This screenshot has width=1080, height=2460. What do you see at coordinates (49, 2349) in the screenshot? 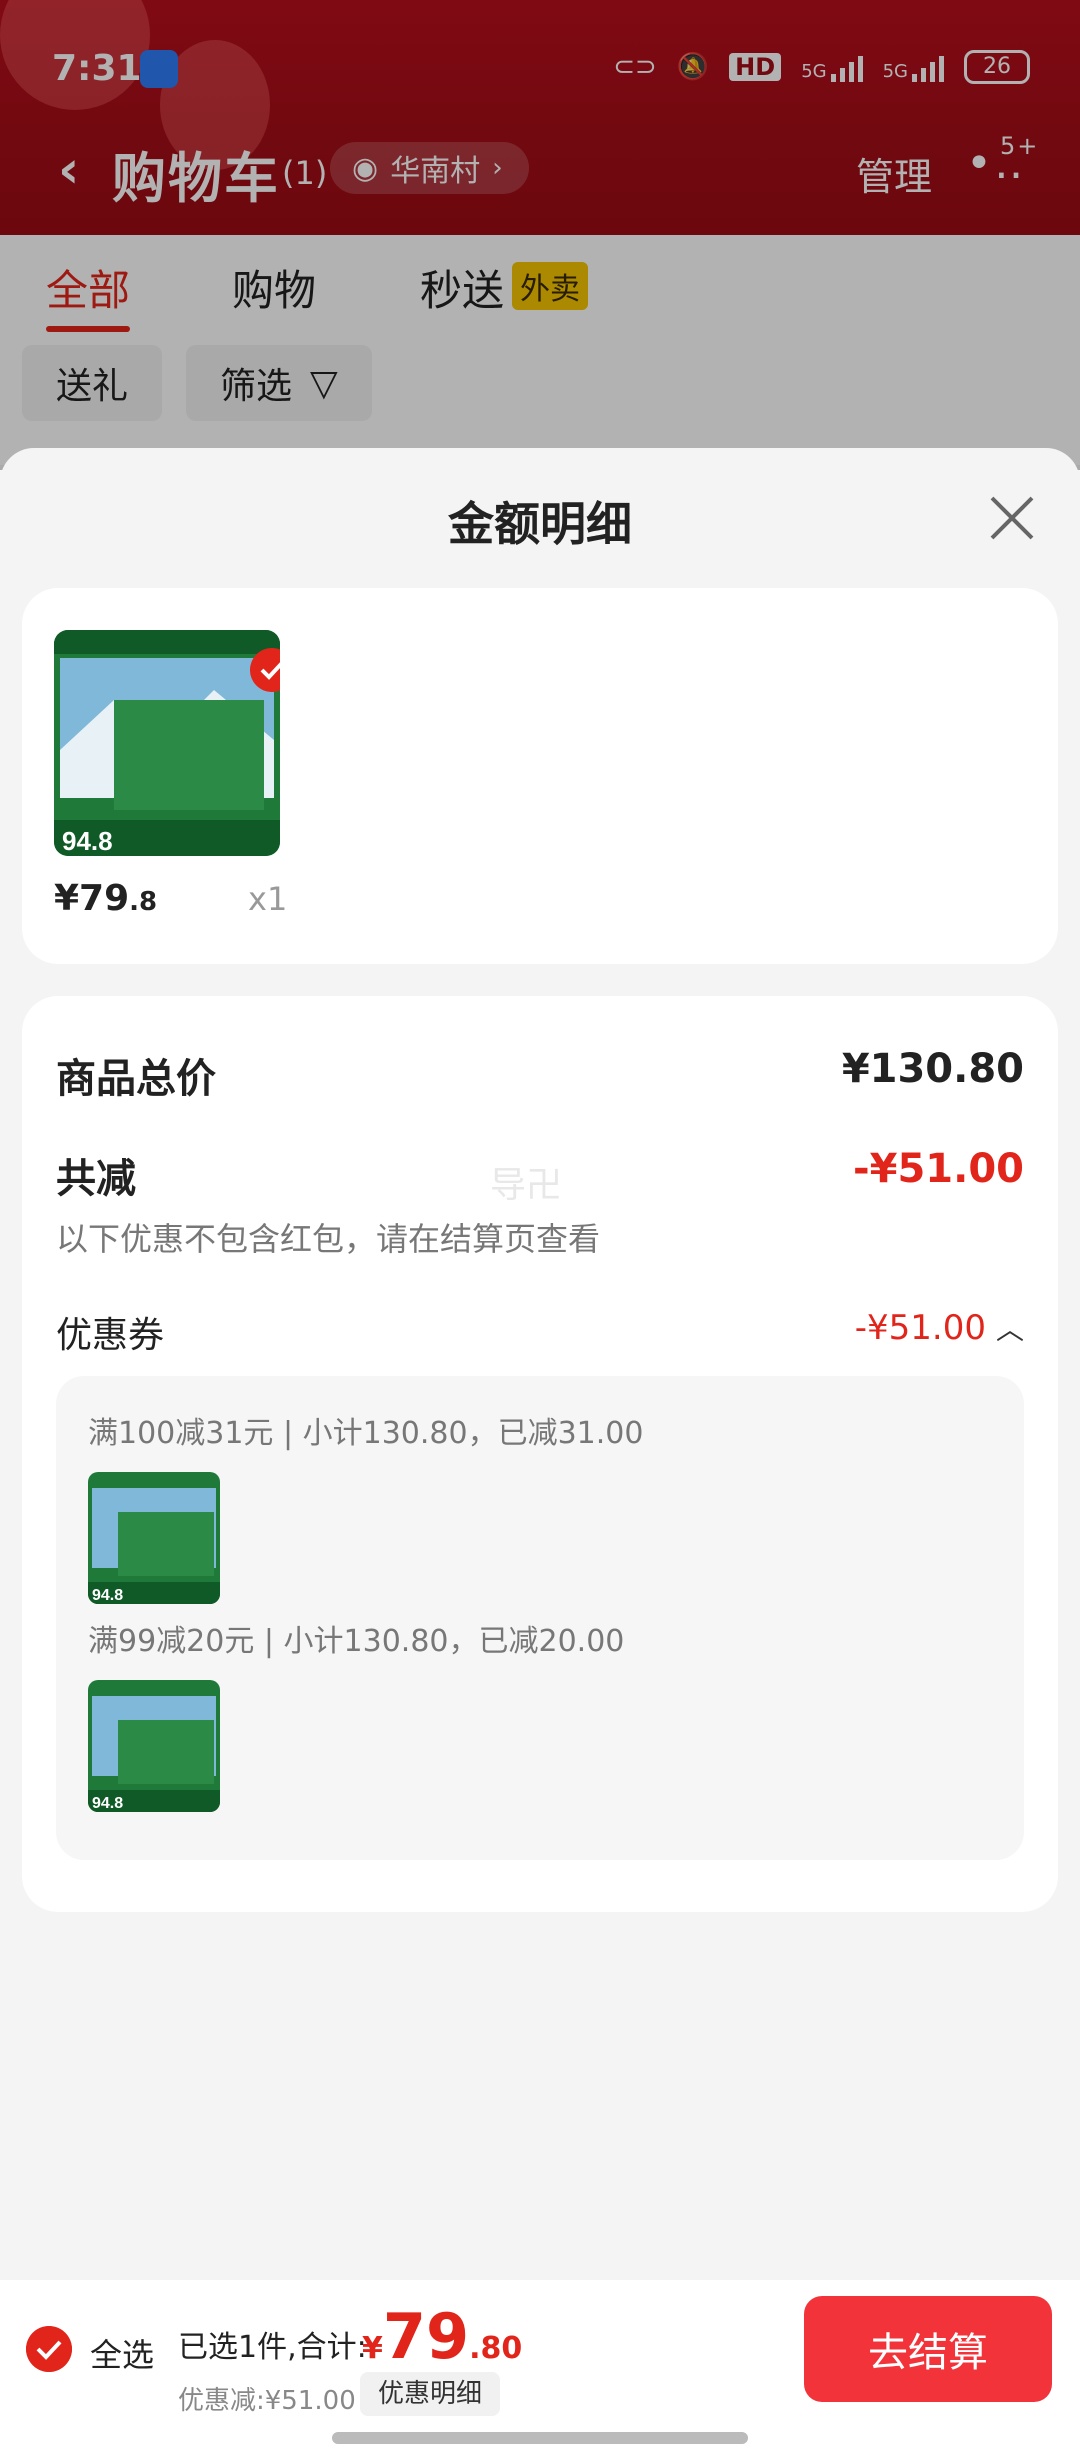
I see `select-all-checkbox` at bounding box center [49, 2349].